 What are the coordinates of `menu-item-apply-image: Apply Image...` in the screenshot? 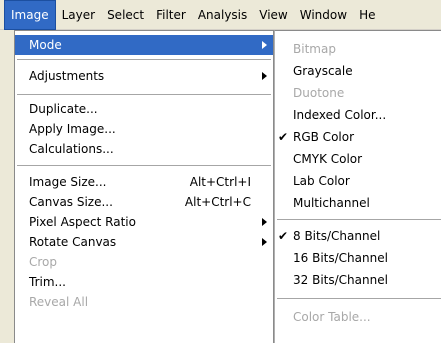 It's located at (144, 129).